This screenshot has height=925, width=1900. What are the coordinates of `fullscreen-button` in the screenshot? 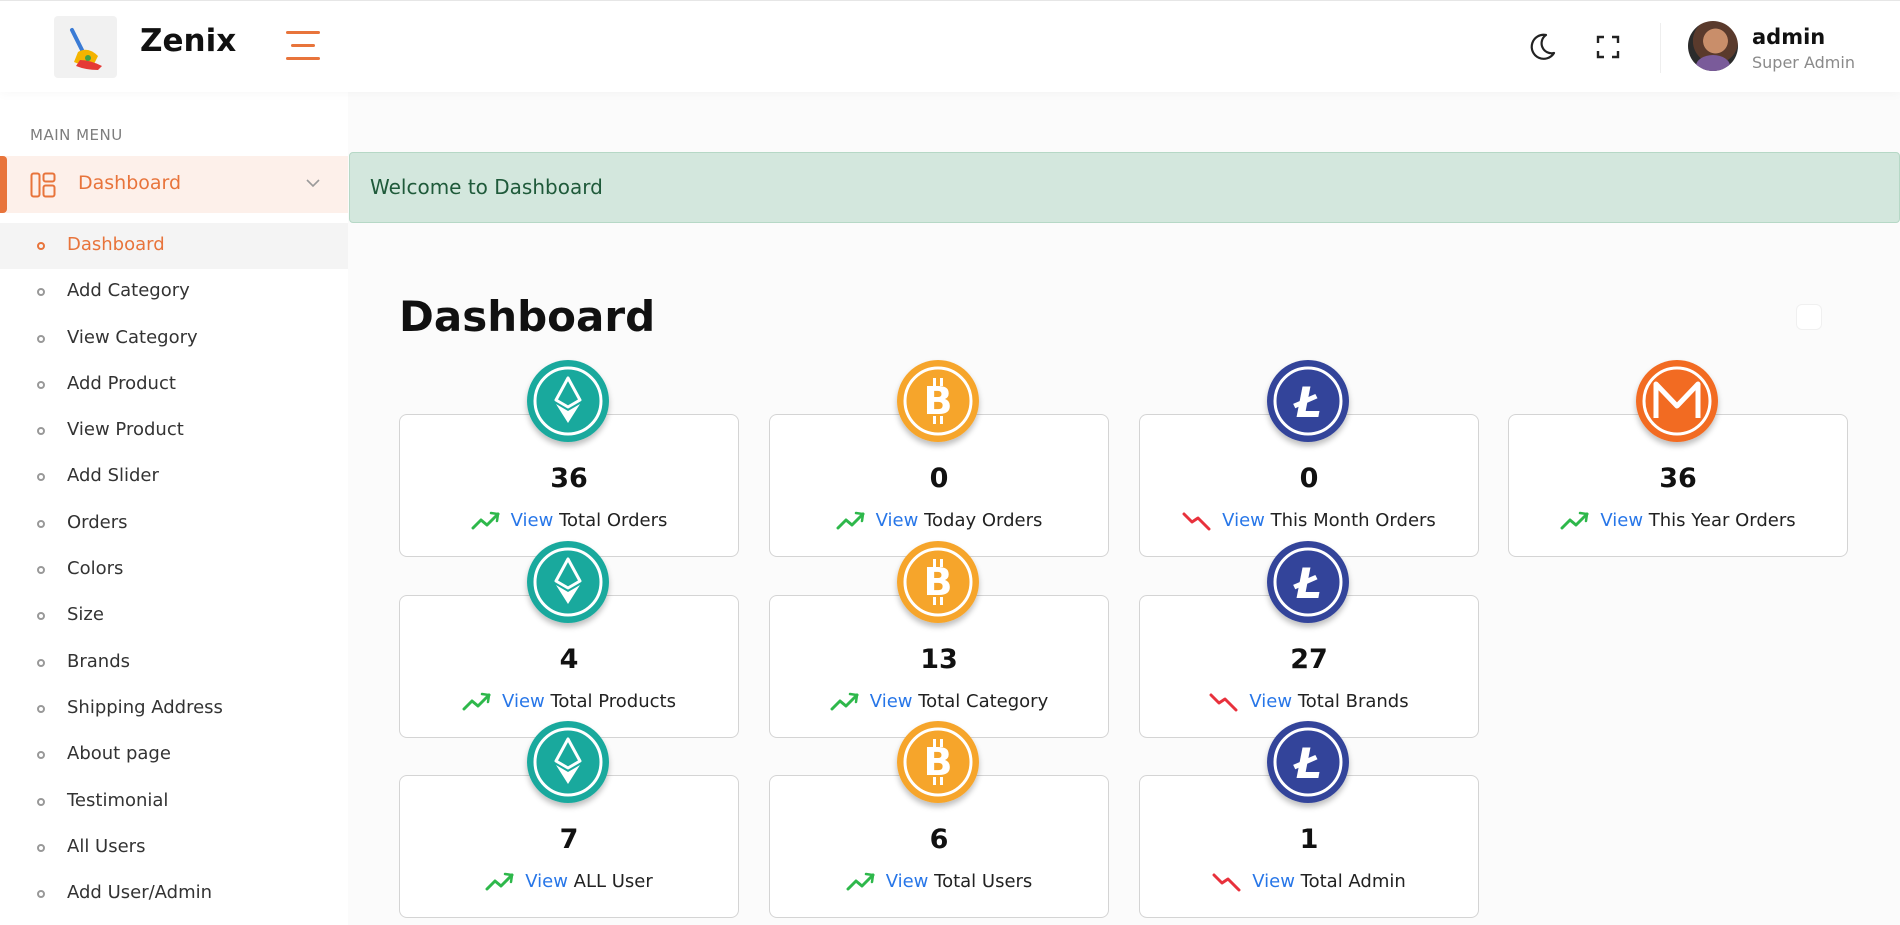 It's located at (1608, 47).